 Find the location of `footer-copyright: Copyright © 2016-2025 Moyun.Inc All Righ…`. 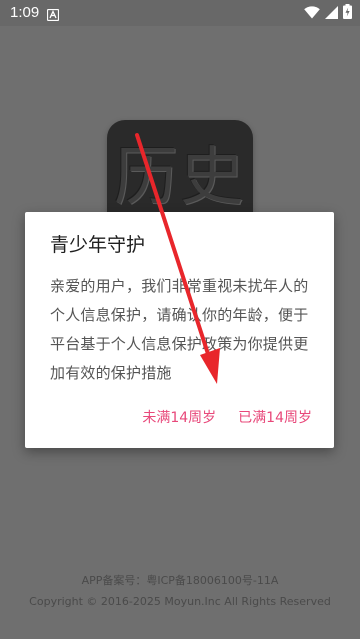

footer-copyright: Copyright © 2016-2025 Moyun.Inc All Righ… is located at coordinates (180, 601).